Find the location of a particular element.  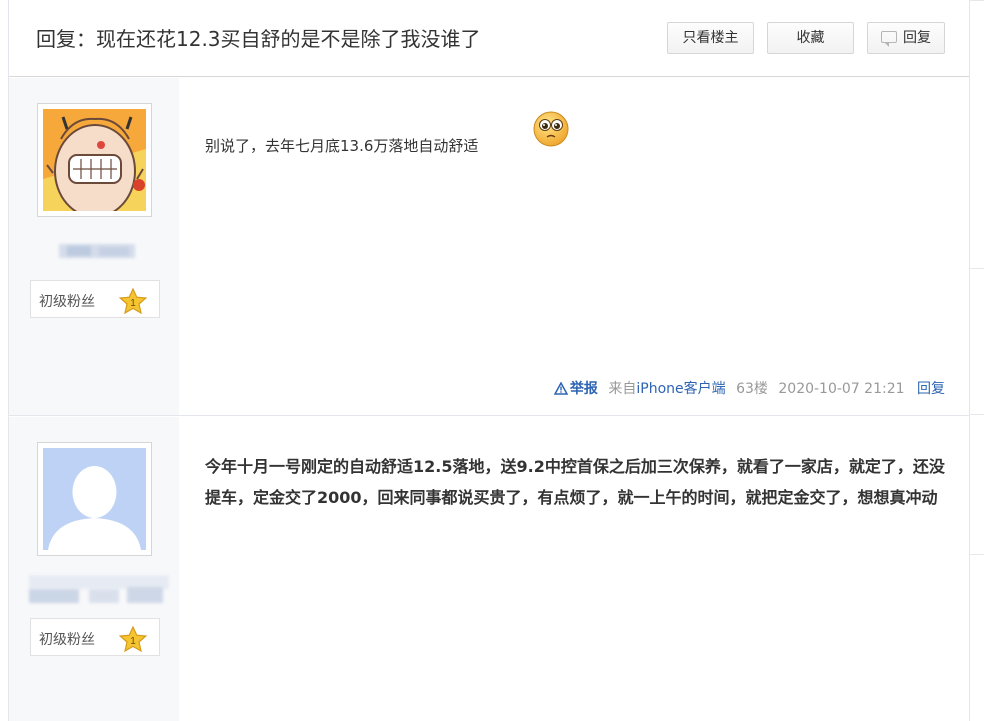

report-link: 举报 is located at coordinates (575, 389).